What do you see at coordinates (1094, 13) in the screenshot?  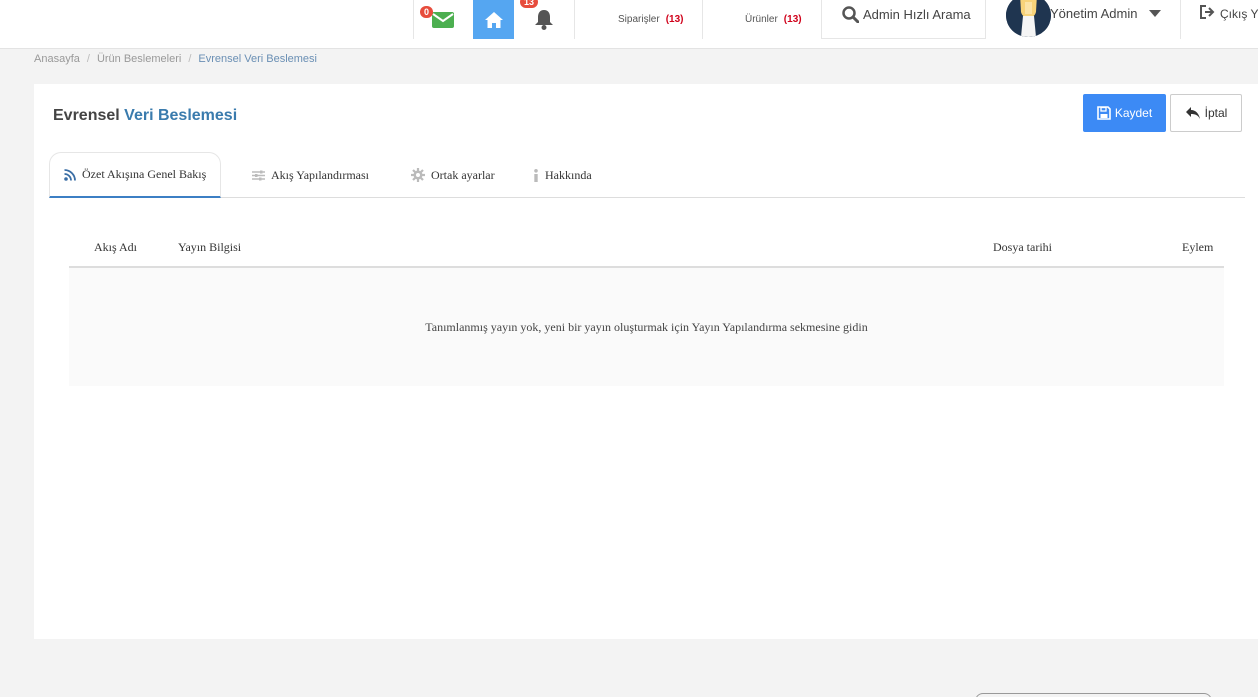 I see `user-name: Yönetim Admin` at bounding box center [1094, 13].